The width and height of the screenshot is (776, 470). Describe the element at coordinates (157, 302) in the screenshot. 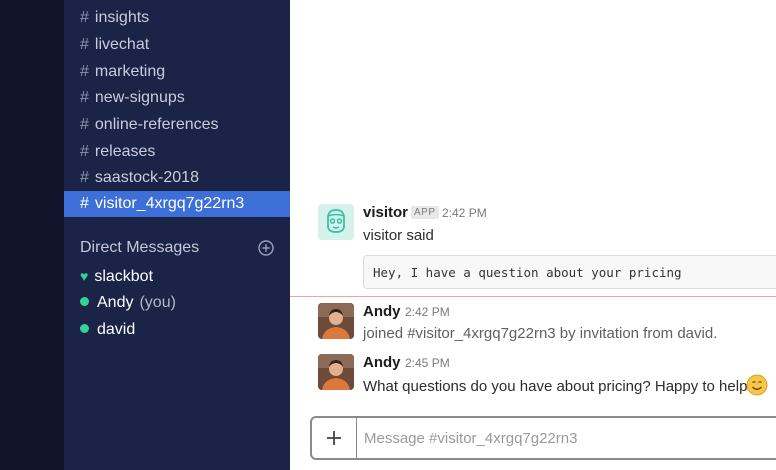

I see `dm-you-suffix: (you)` at that location.